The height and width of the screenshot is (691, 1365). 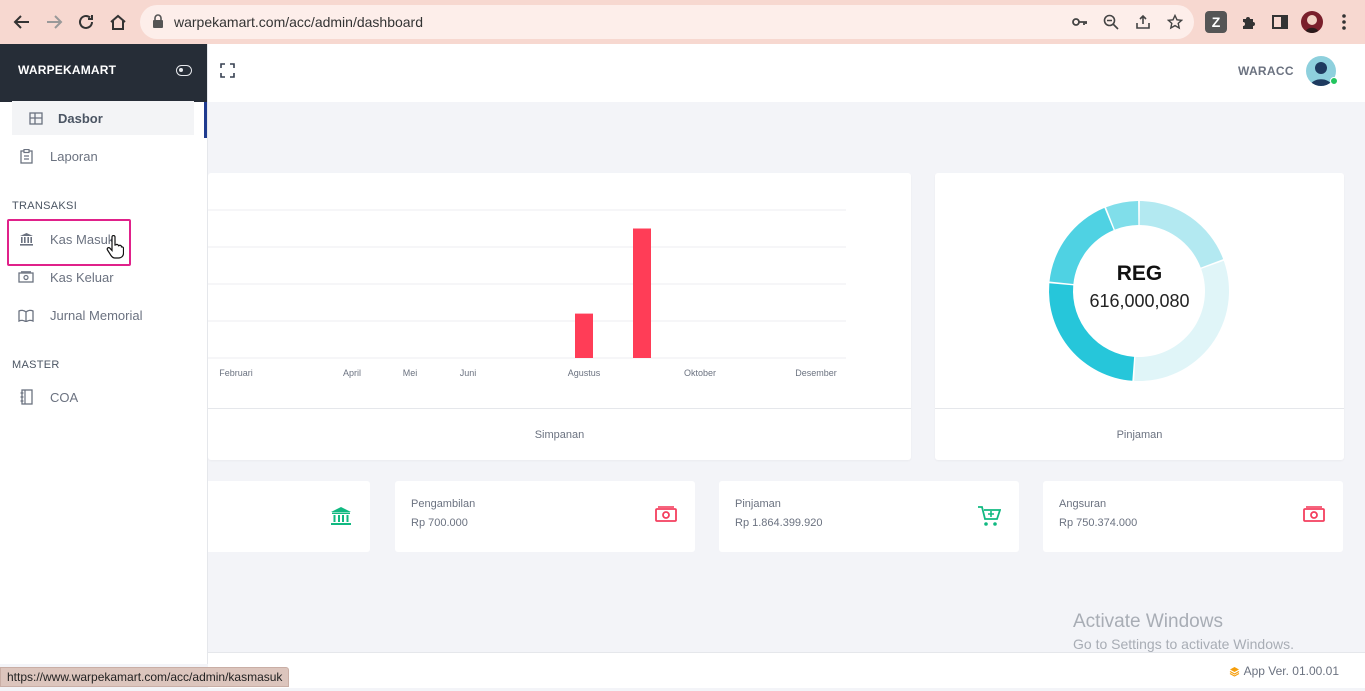 What do you see at coordinates (341, 518) in the screenshot?
I see `bank-icon` at bounding box center [341, 518].